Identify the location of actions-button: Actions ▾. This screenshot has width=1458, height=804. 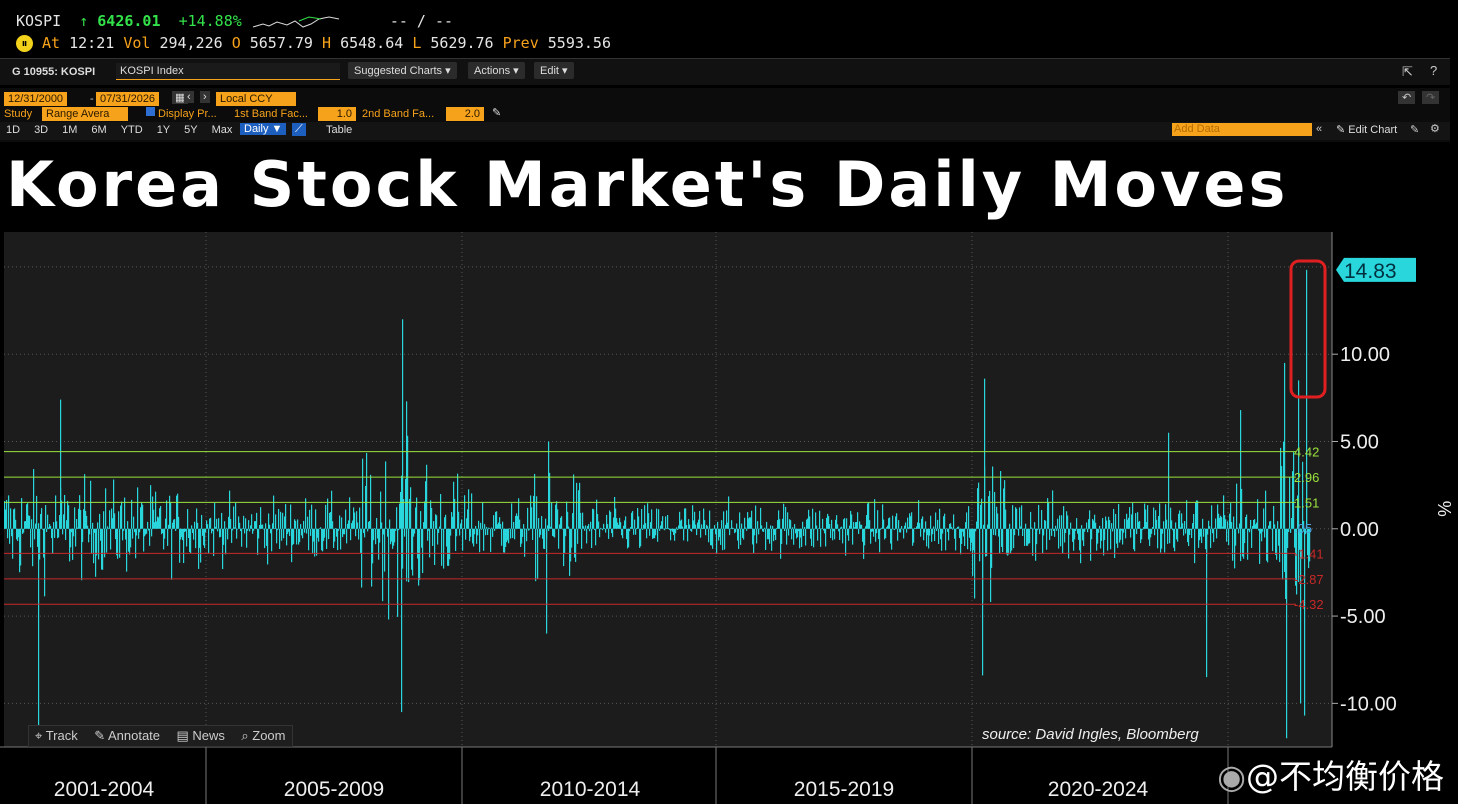
(496, 70).